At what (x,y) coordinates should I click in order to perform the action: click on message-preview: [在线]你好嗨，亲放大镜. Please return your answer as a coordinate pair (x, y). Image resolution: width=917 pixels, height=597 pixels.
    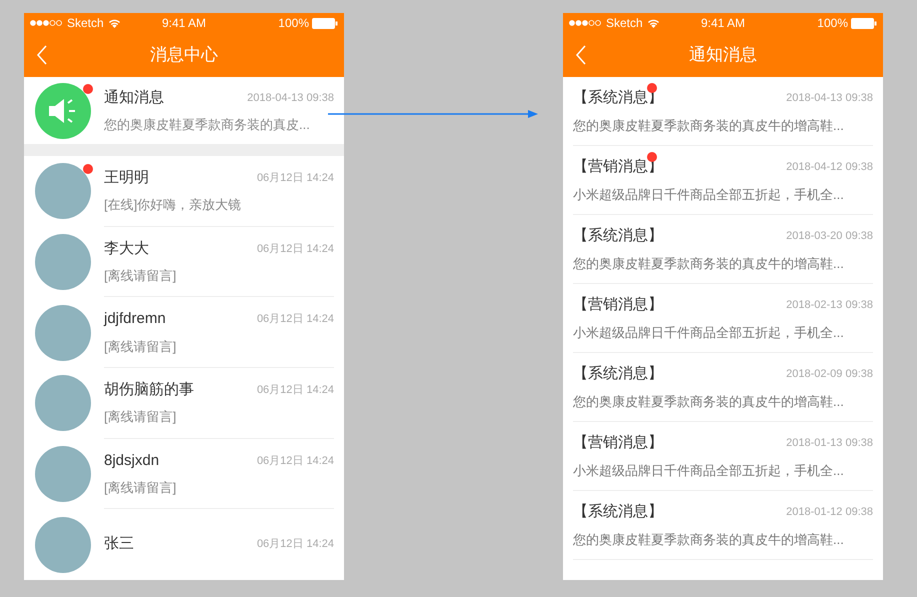
    Looking at the image, I should click on (173, 205).